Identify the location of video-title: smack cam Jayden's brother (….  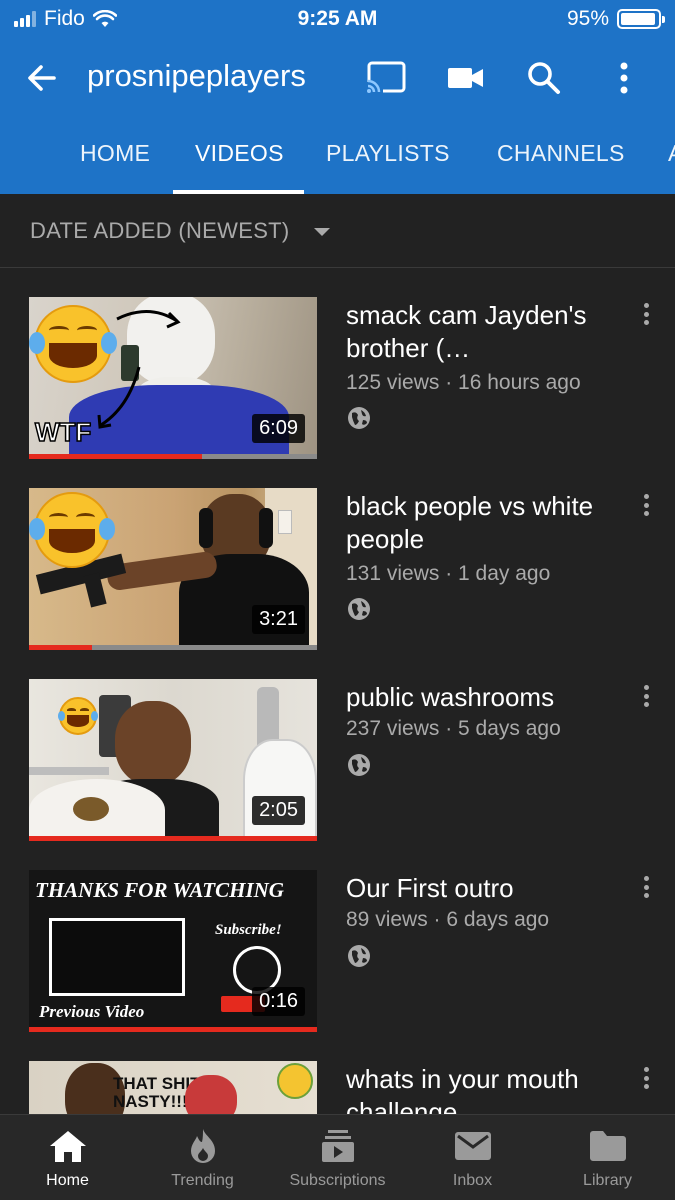
(481, 332).